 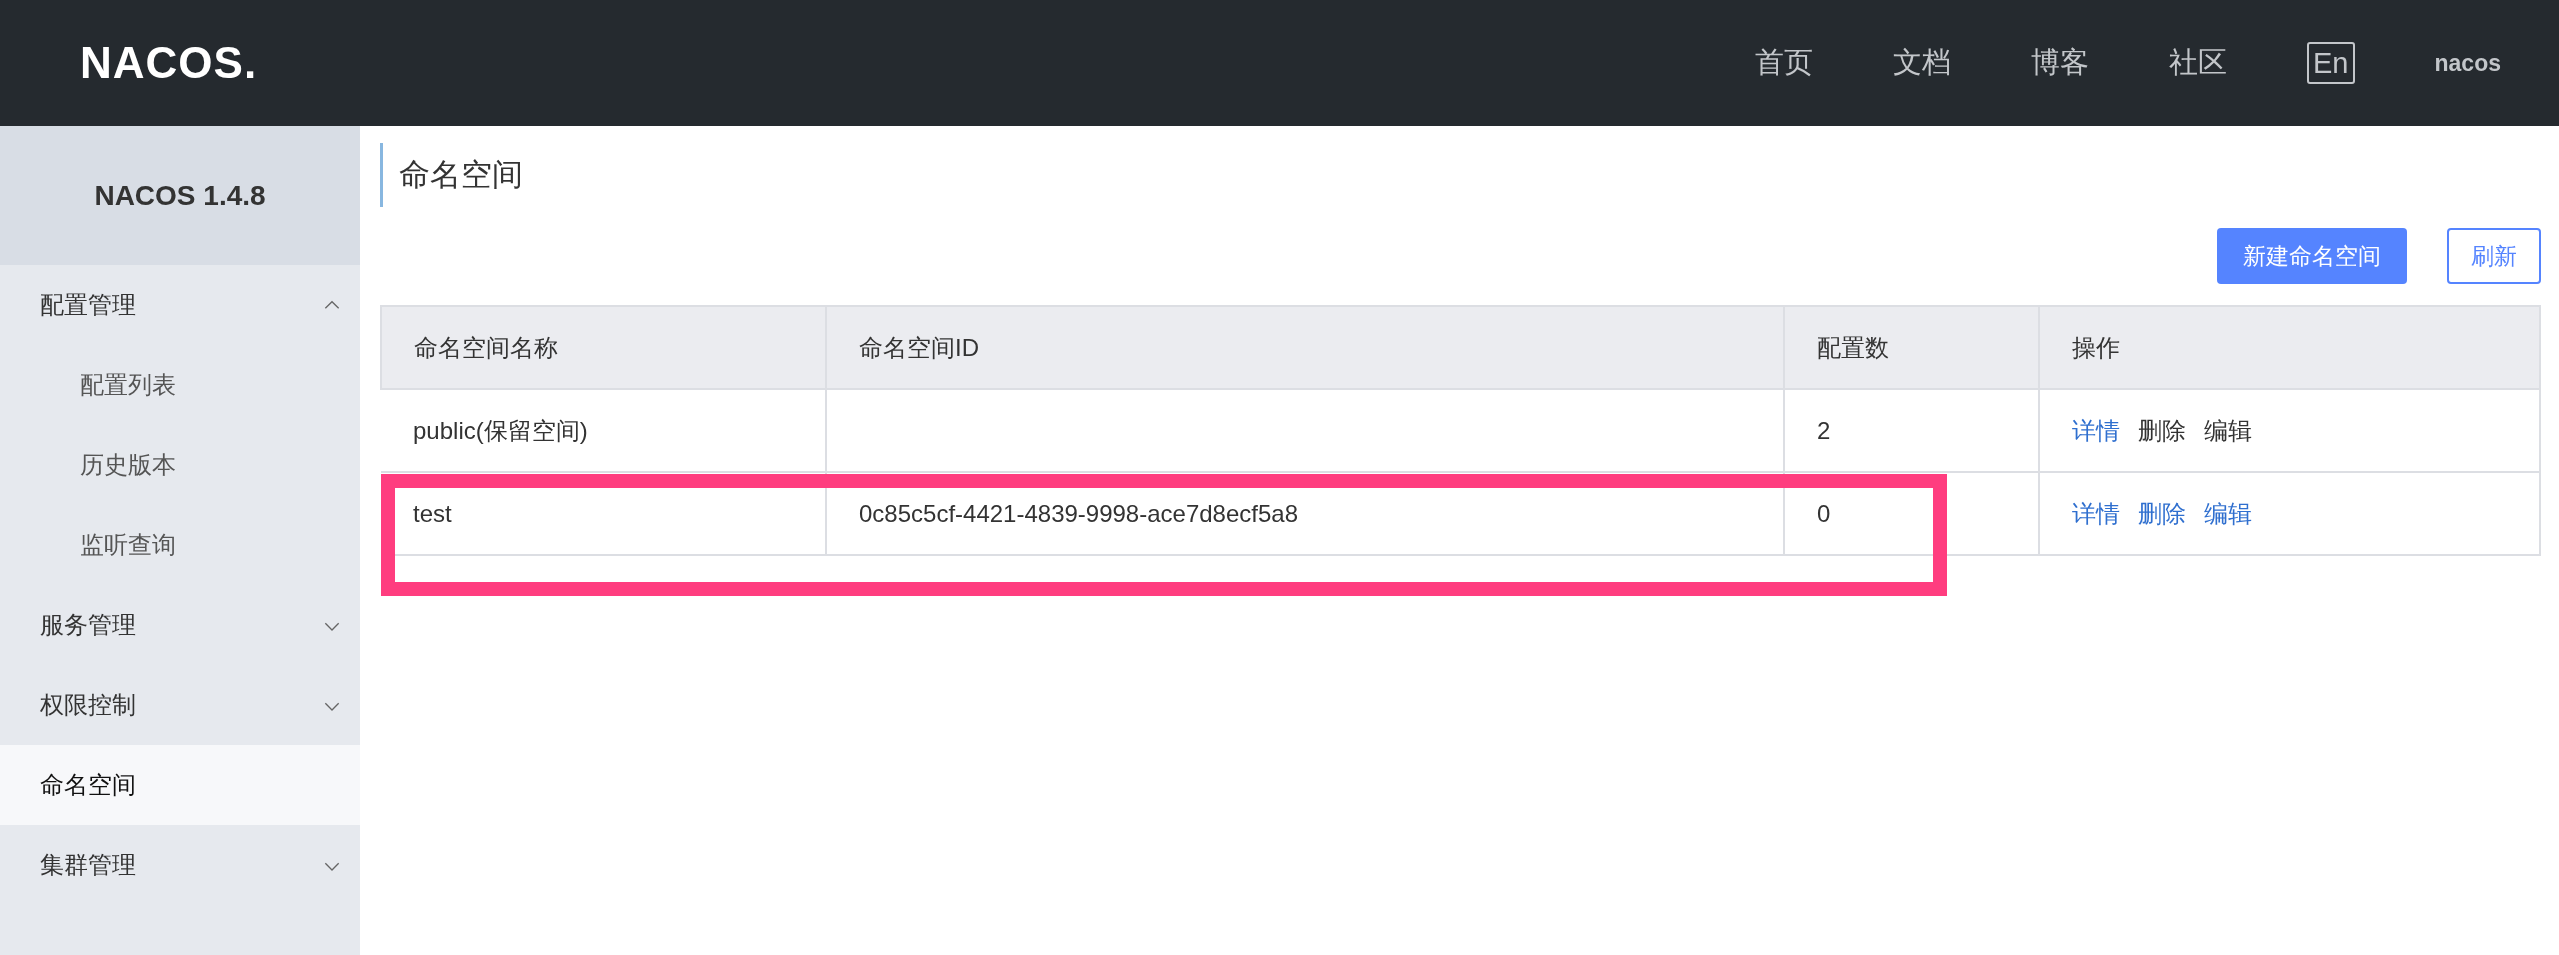 What do you see at coordinates (1784, 63) in the screenshot?
I see `nav-link: 首页` at bounding box center [1784, 63].